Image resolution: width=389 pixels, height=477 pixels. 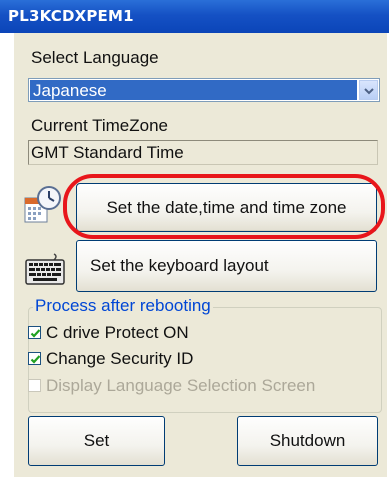 I want to click on language-select: Japanese, so click(x=204, y=90).